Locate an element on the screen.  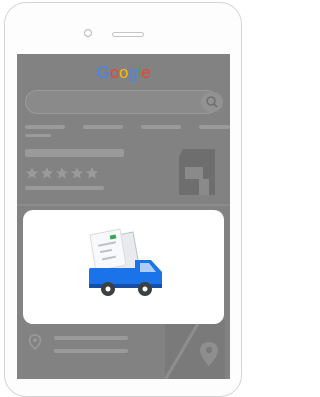
map-icon is located at coordinates (195, 349).